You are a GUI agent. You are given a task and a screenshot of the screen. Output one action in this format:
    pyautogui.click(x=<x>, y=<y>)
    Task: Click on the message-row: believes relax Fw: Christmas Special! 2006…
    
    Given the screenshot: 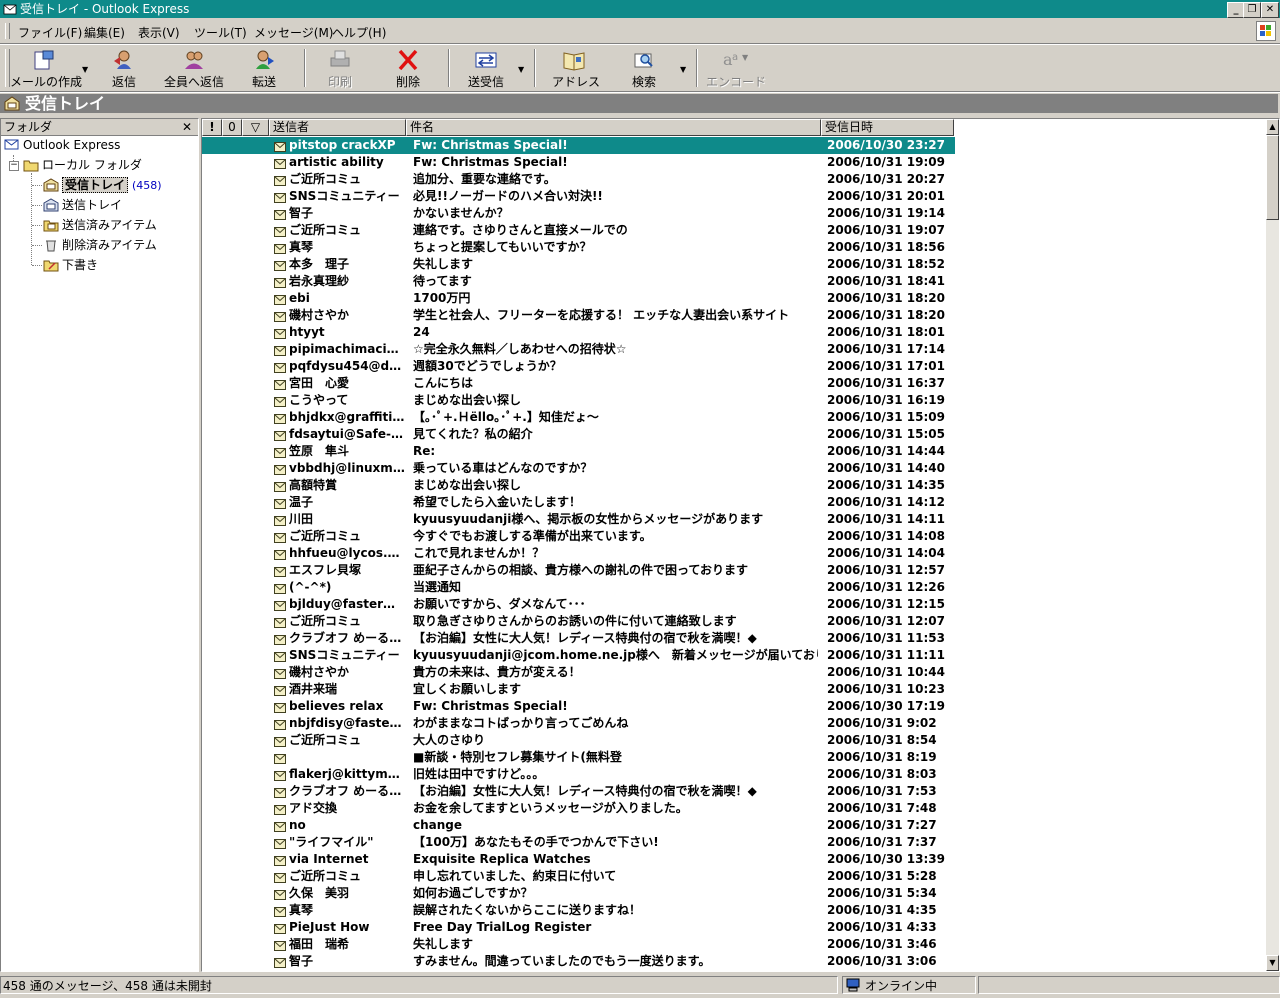 What is the action you would take?
    pyautogui.click(x=578, y=706)
    